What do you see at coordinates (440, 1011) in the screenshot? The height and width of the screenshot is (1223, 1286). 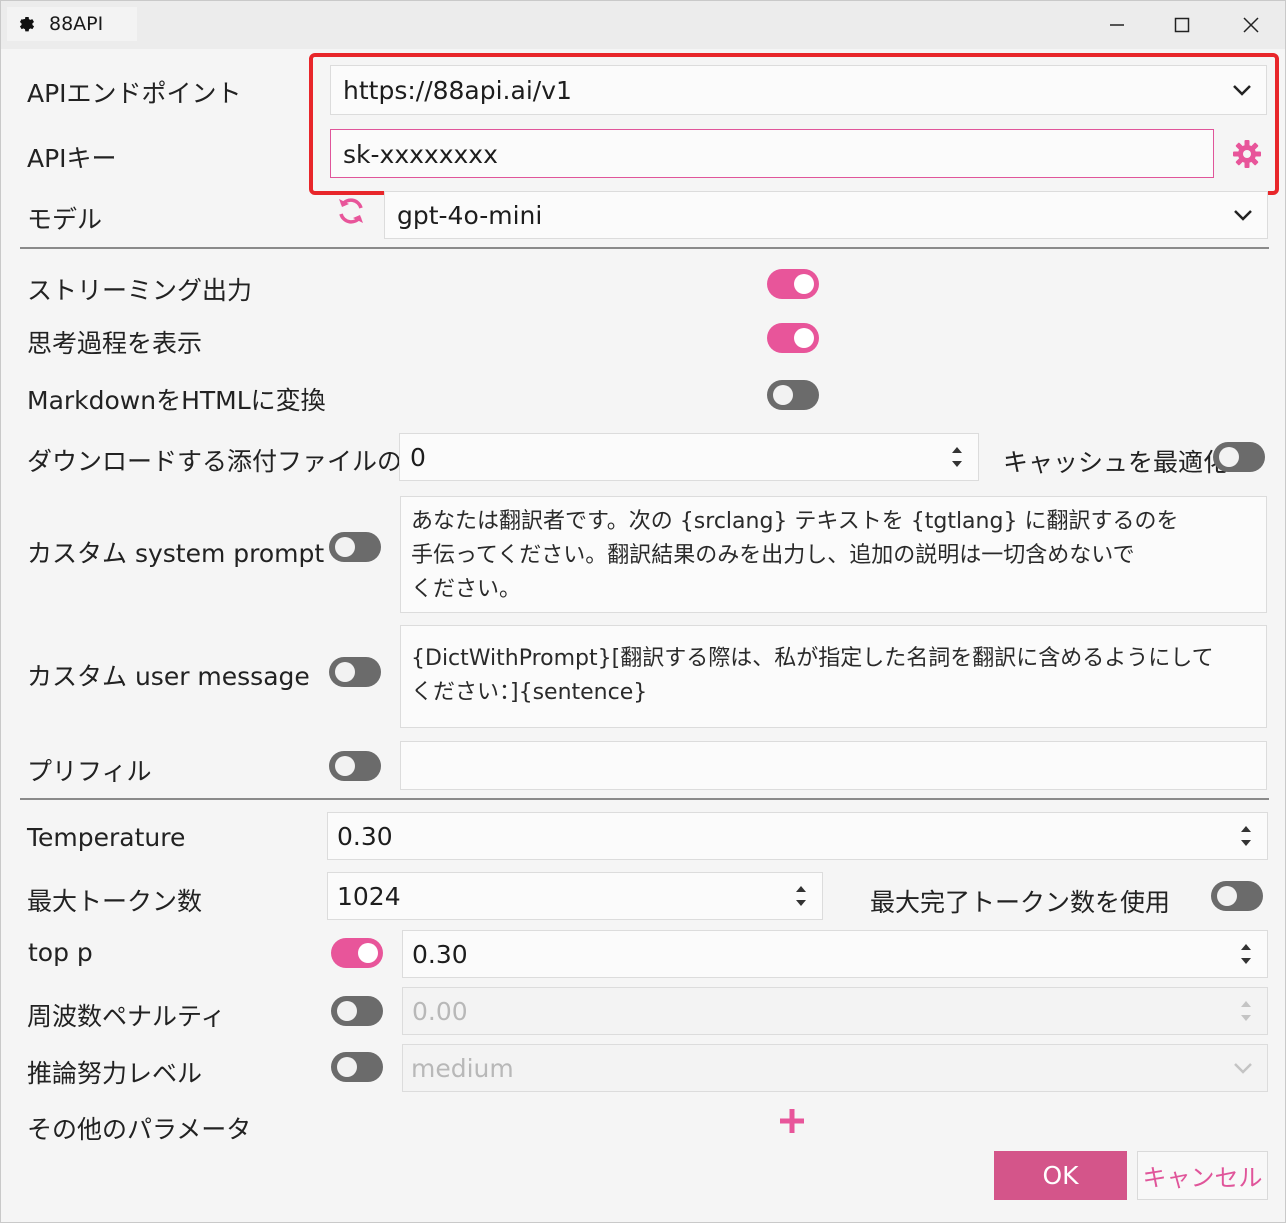 I see `freq-penalty-value: 0.00` at bounding box center [440, 1011].